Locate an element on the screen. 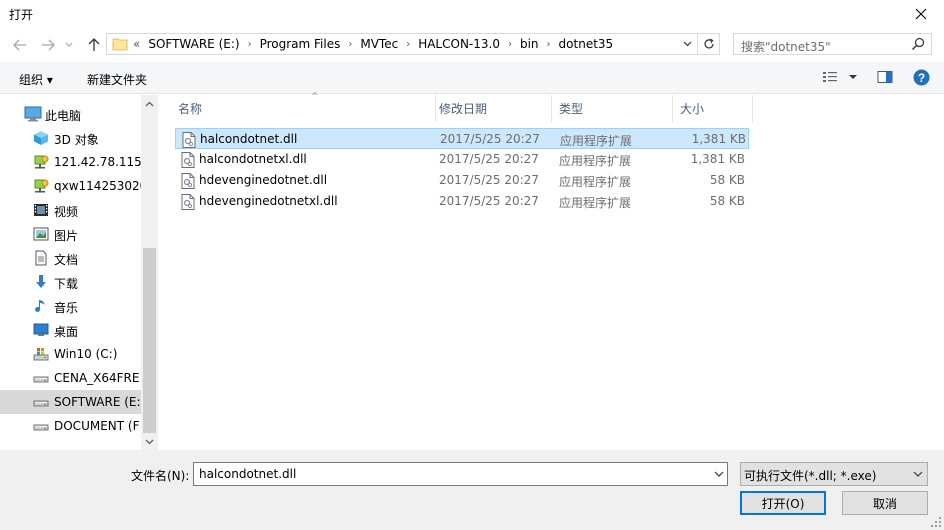 The image size is (944, 530). sidebar-item-label: Win10 (C:) is located at coordinates (86, 354).